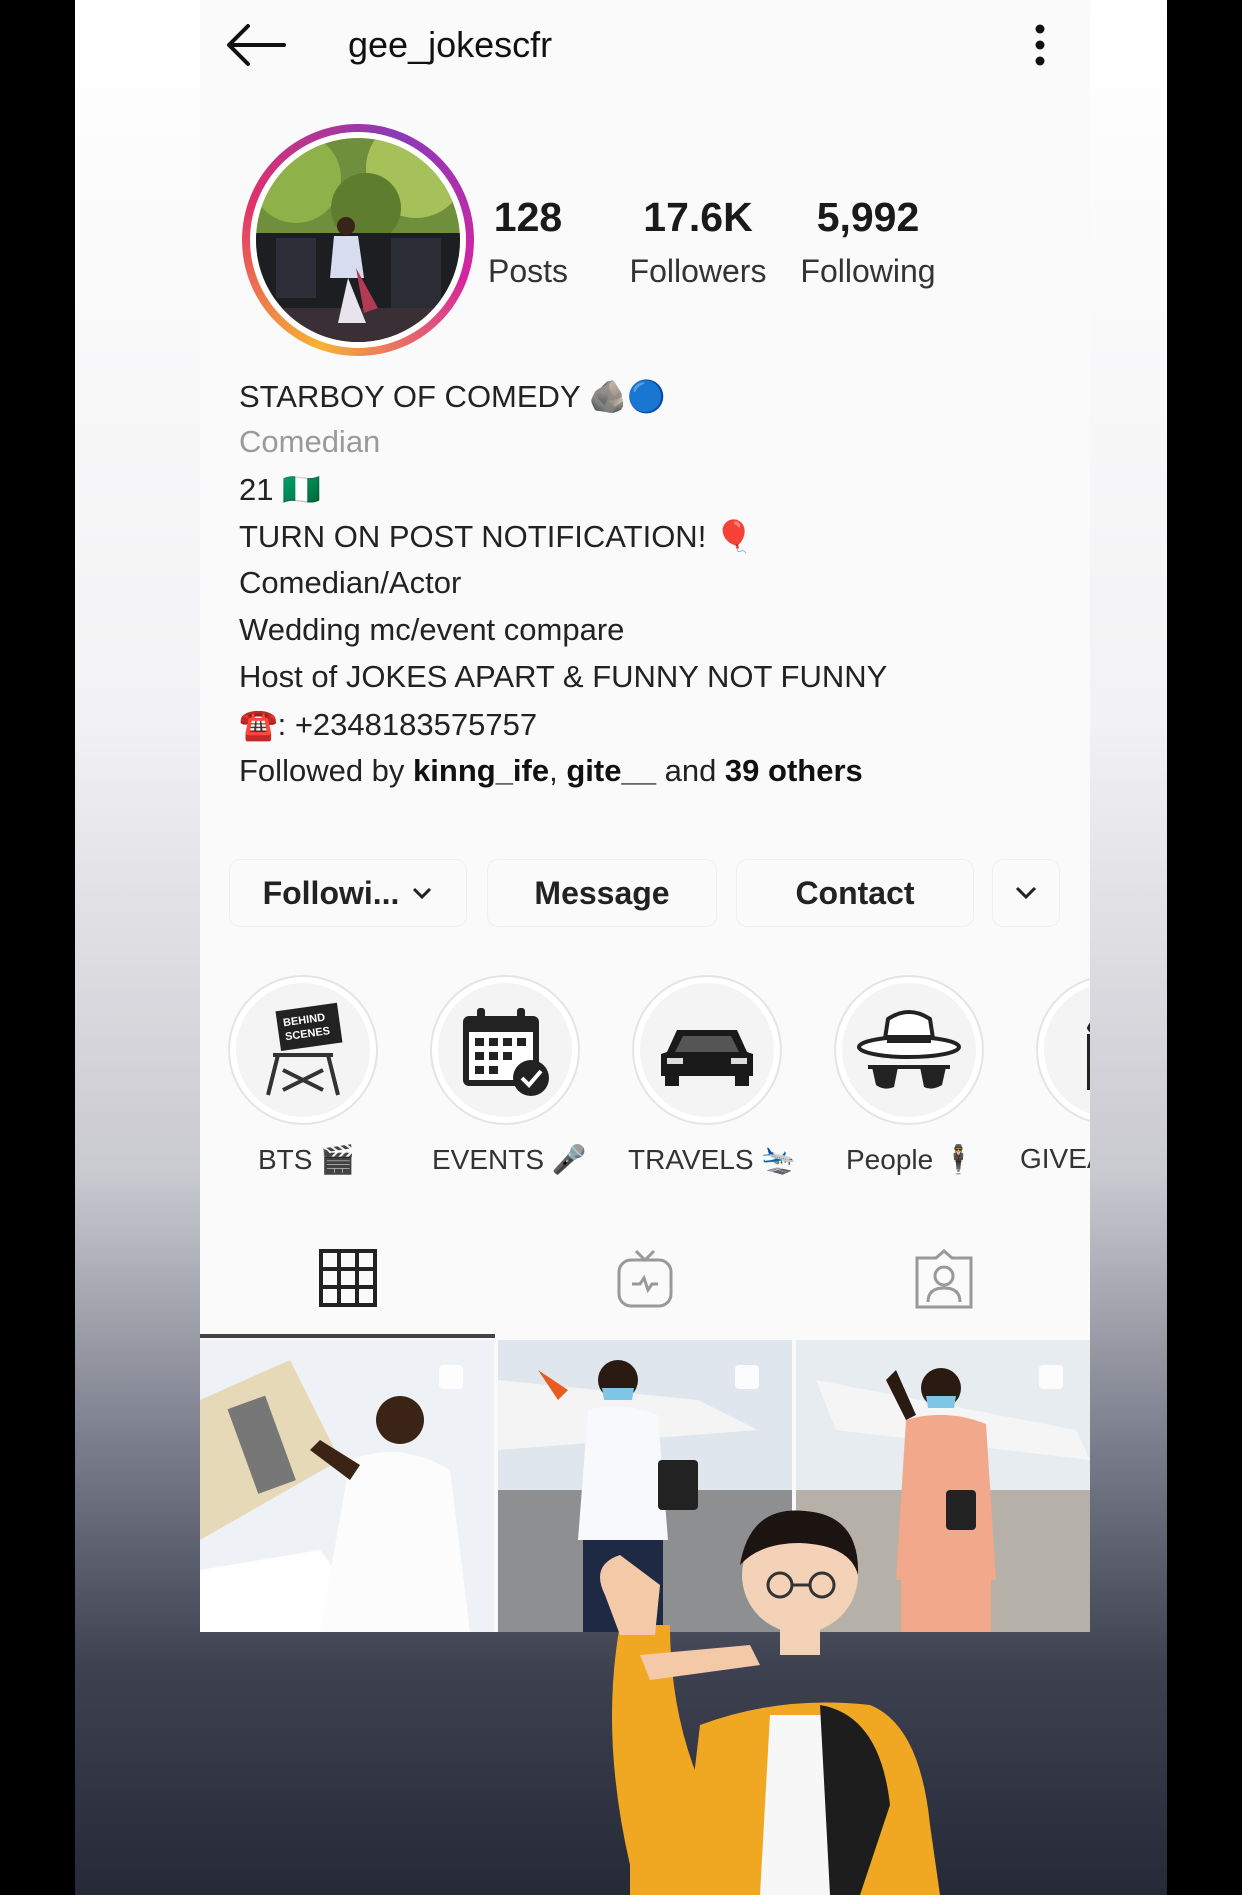 The image size is (1242, 1895). What do you see at coordinates (698, 242) in the screenshot?
I see `followers-count: 17.6K Followers` at bounding box center [698, 242].